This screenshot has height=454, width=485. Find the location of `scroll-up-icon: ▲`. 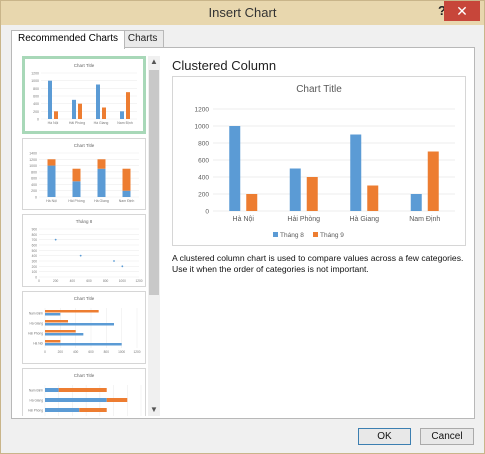

scroll-up-icon: ▲ is located at coordinates (154, 62).